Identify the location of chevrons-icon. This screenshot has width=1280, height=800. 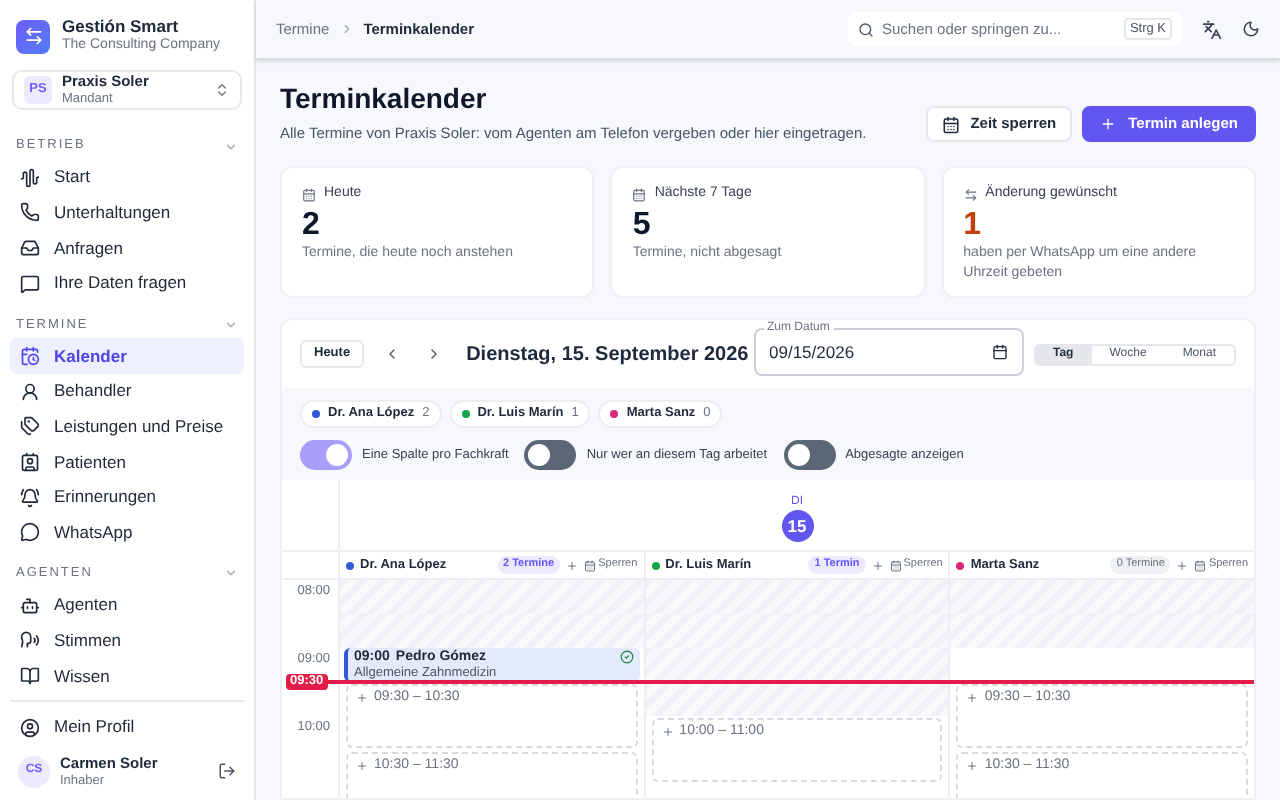
(222, 90).